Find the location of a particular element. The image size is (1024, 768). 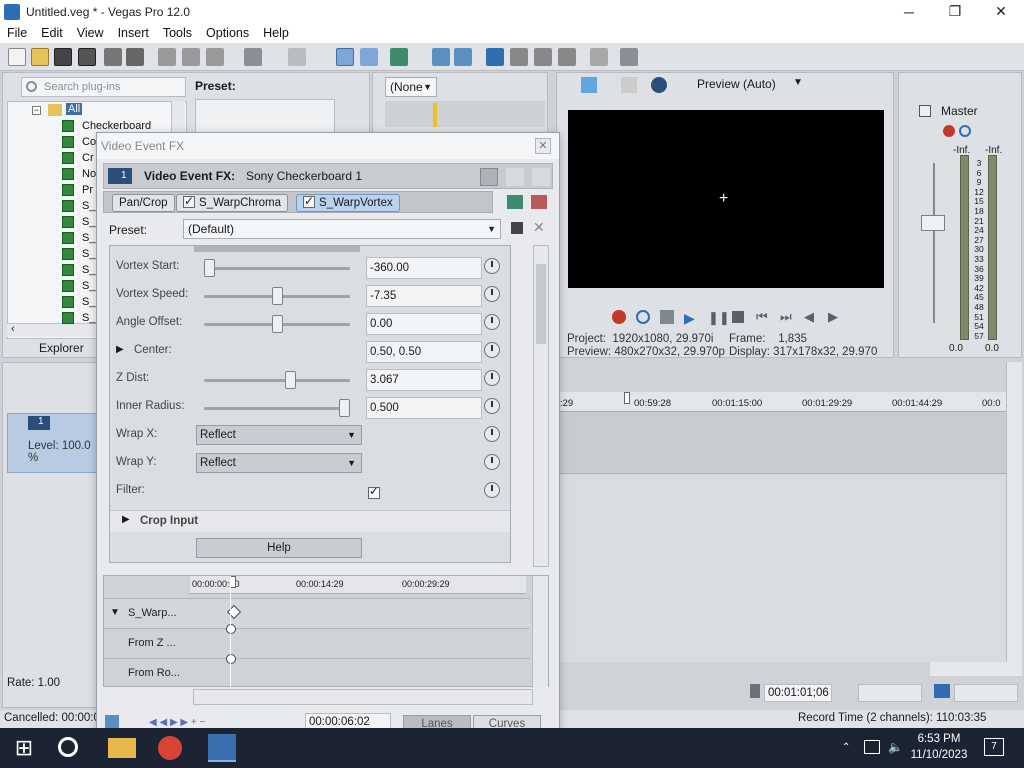

new-icon is located at coordinates (17, 57).